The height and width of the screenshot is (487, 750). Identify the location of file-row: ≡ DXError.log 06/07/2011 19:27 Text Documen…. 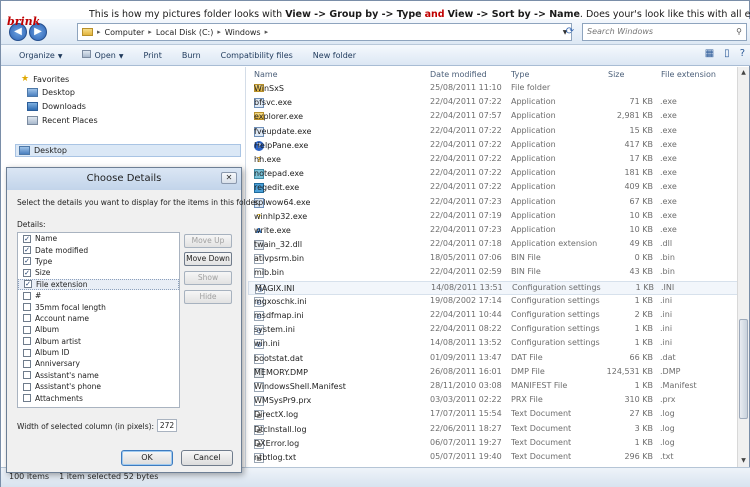
(493, 444).